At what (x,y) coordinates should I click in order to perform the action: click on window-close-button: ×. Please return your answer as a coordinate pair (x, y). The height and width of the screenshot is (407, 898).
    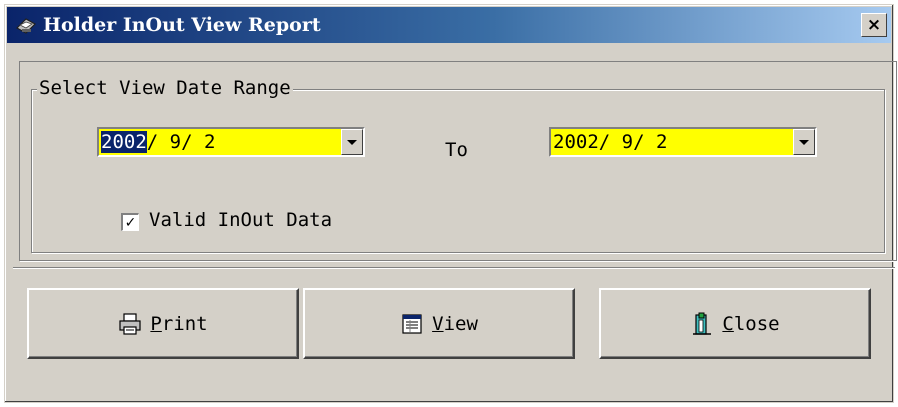
    Looking at the image, I should click on (874, 25).